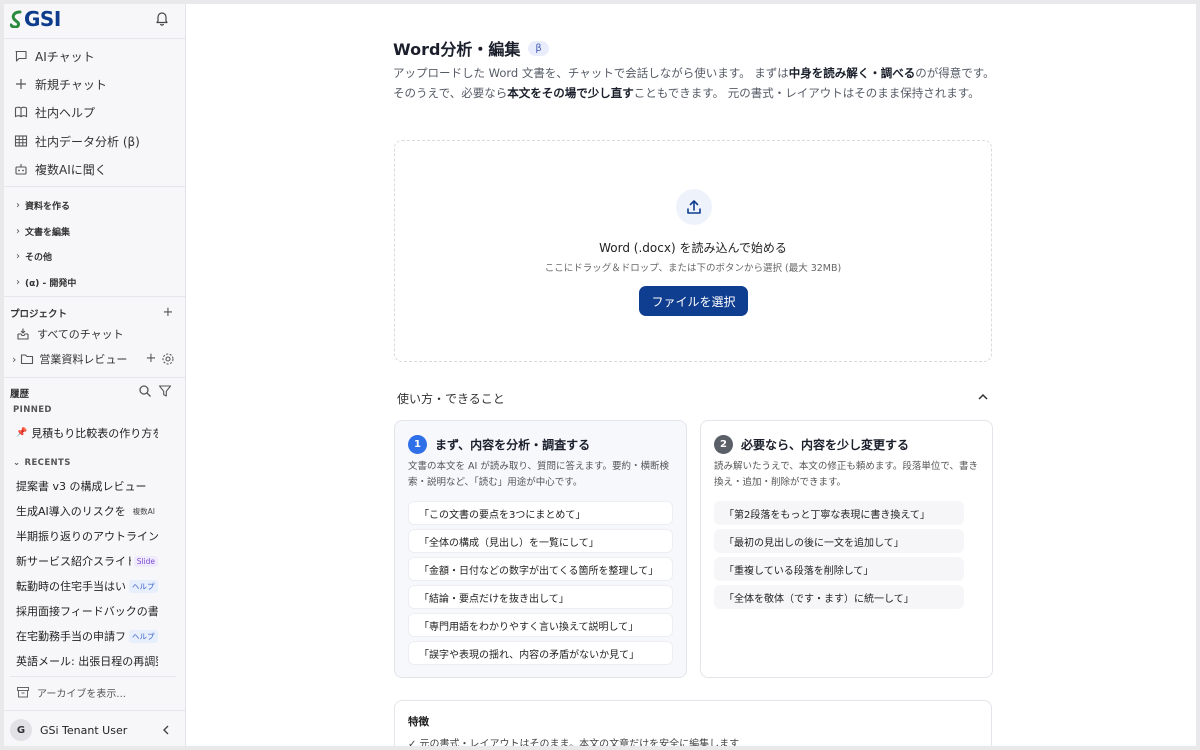 The width and height of the screenshot is (1200, 750). I want to click on history-item-badge: Slide, so click(145, 561).